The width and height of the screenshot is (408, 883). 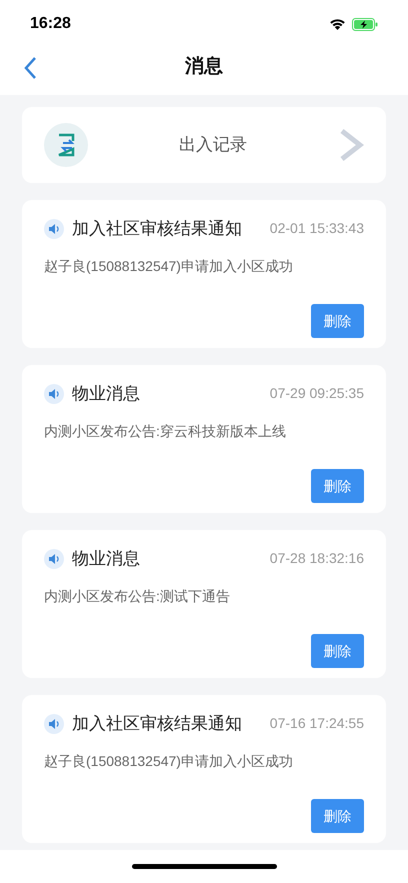 What do you see at coordinates (365, 24) in the screenshot?
I see `battery-icon` at bounding box center [365, 24].